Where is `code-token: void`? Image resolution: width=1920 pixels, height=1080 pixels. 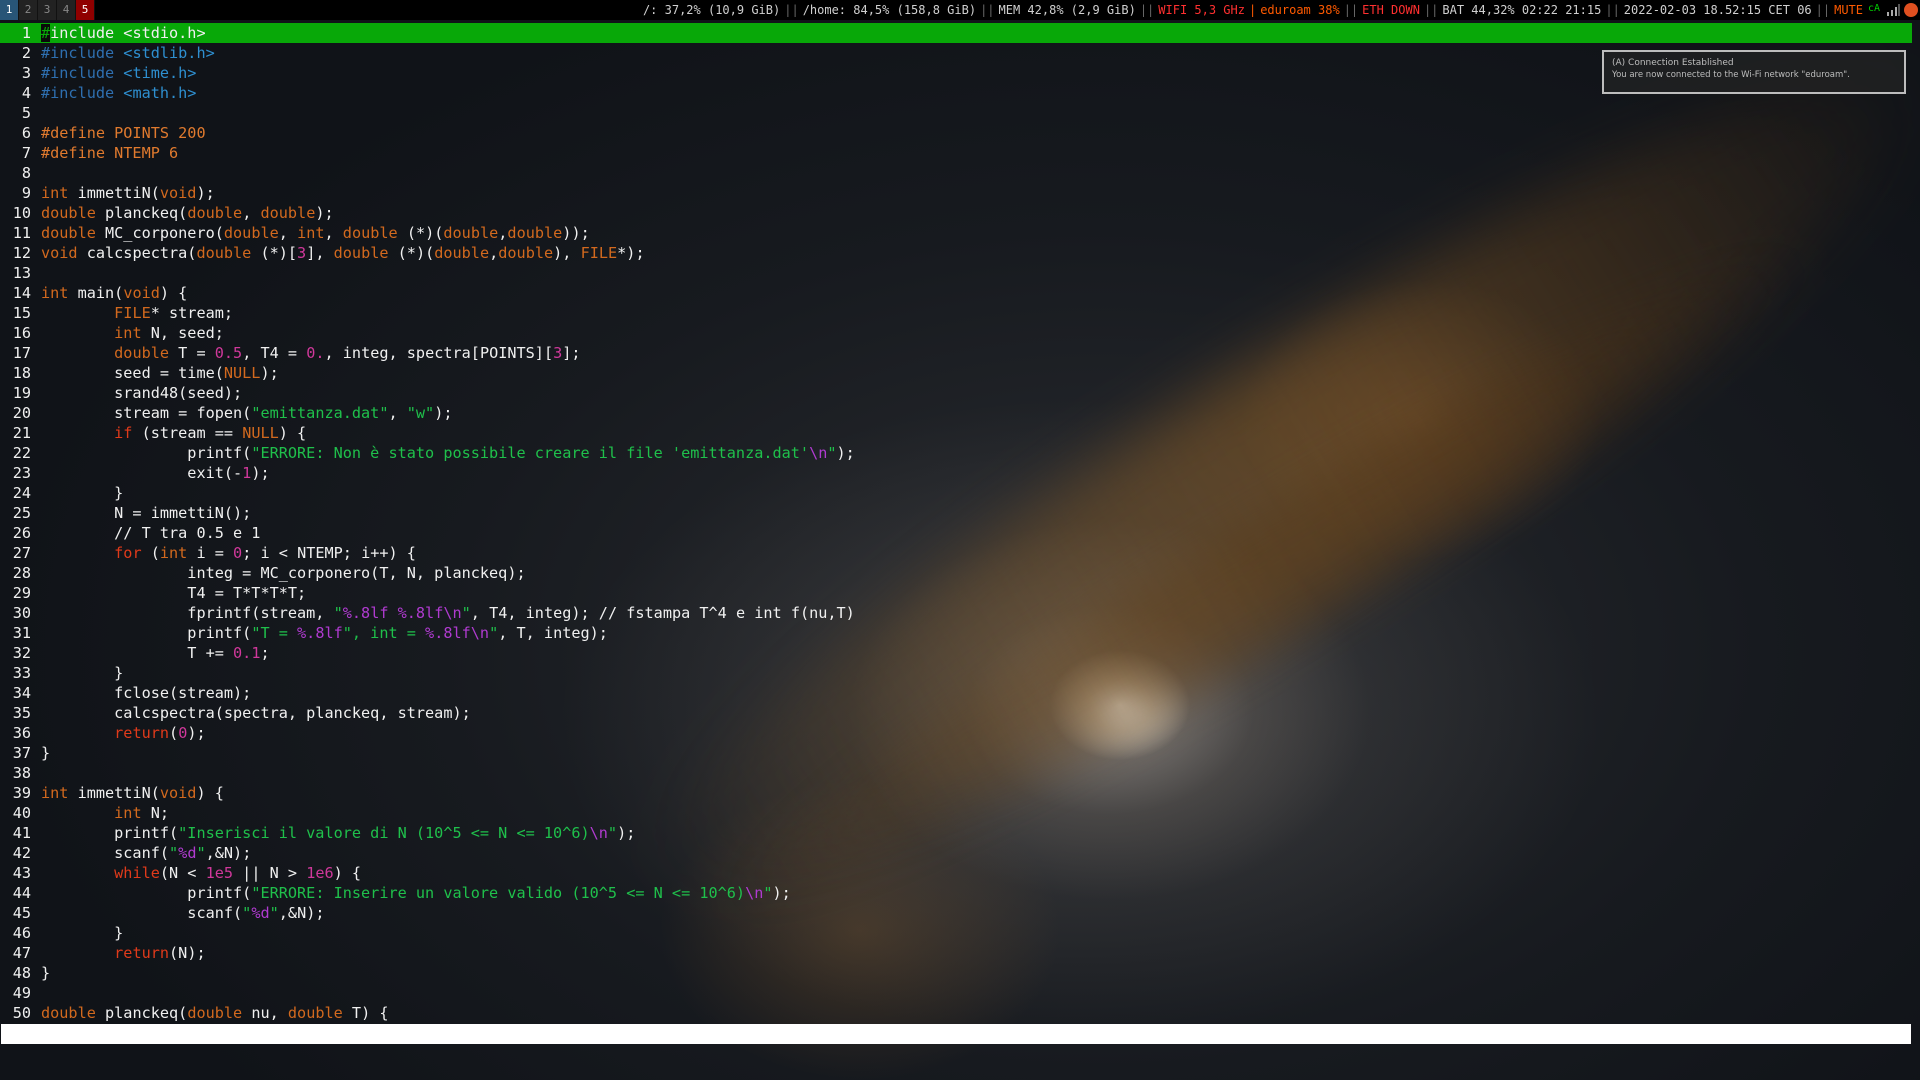
code-token: void is located at coordinates (178, 193).